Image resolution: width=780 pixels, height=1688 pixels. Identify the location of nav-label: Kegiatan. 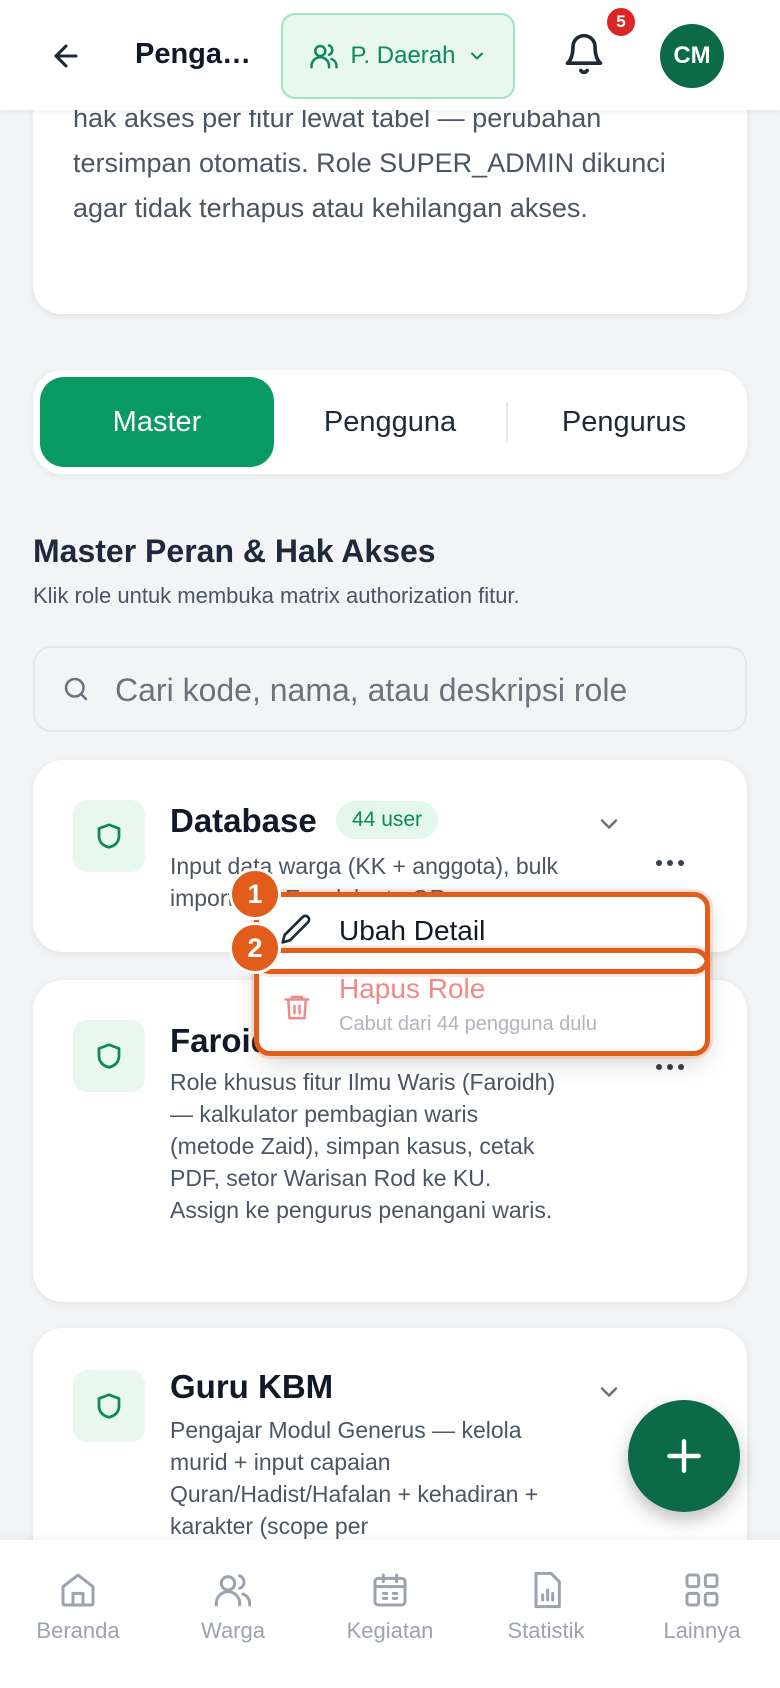
(390, 1630).